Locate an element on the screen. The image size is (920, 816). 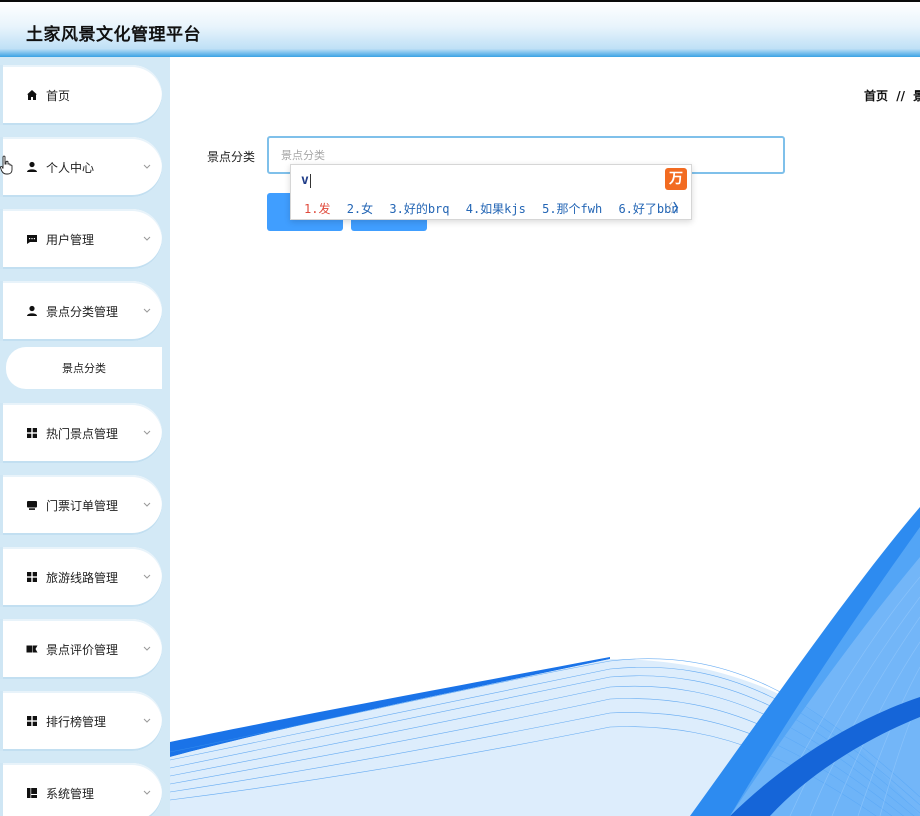
sidebar-item-user-management: 用户管理 is located at coordinates (81, 239).